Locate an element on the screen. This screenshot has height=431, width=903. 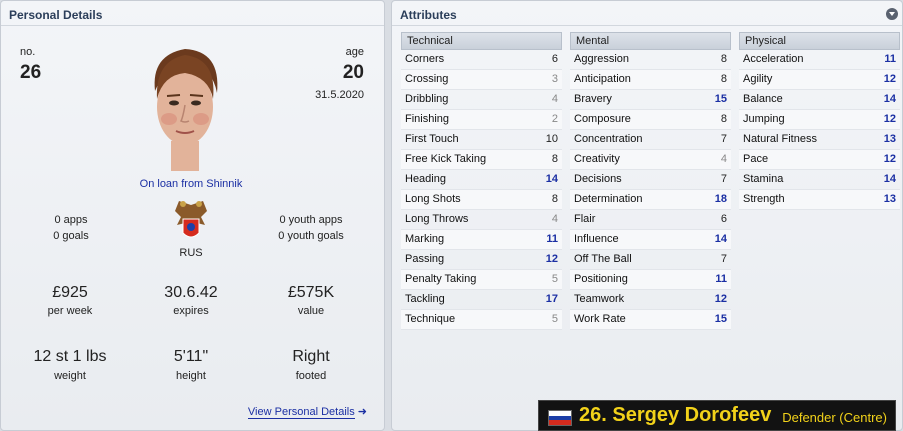
attribute-name: Positioning is located at coordinates (601, 279).